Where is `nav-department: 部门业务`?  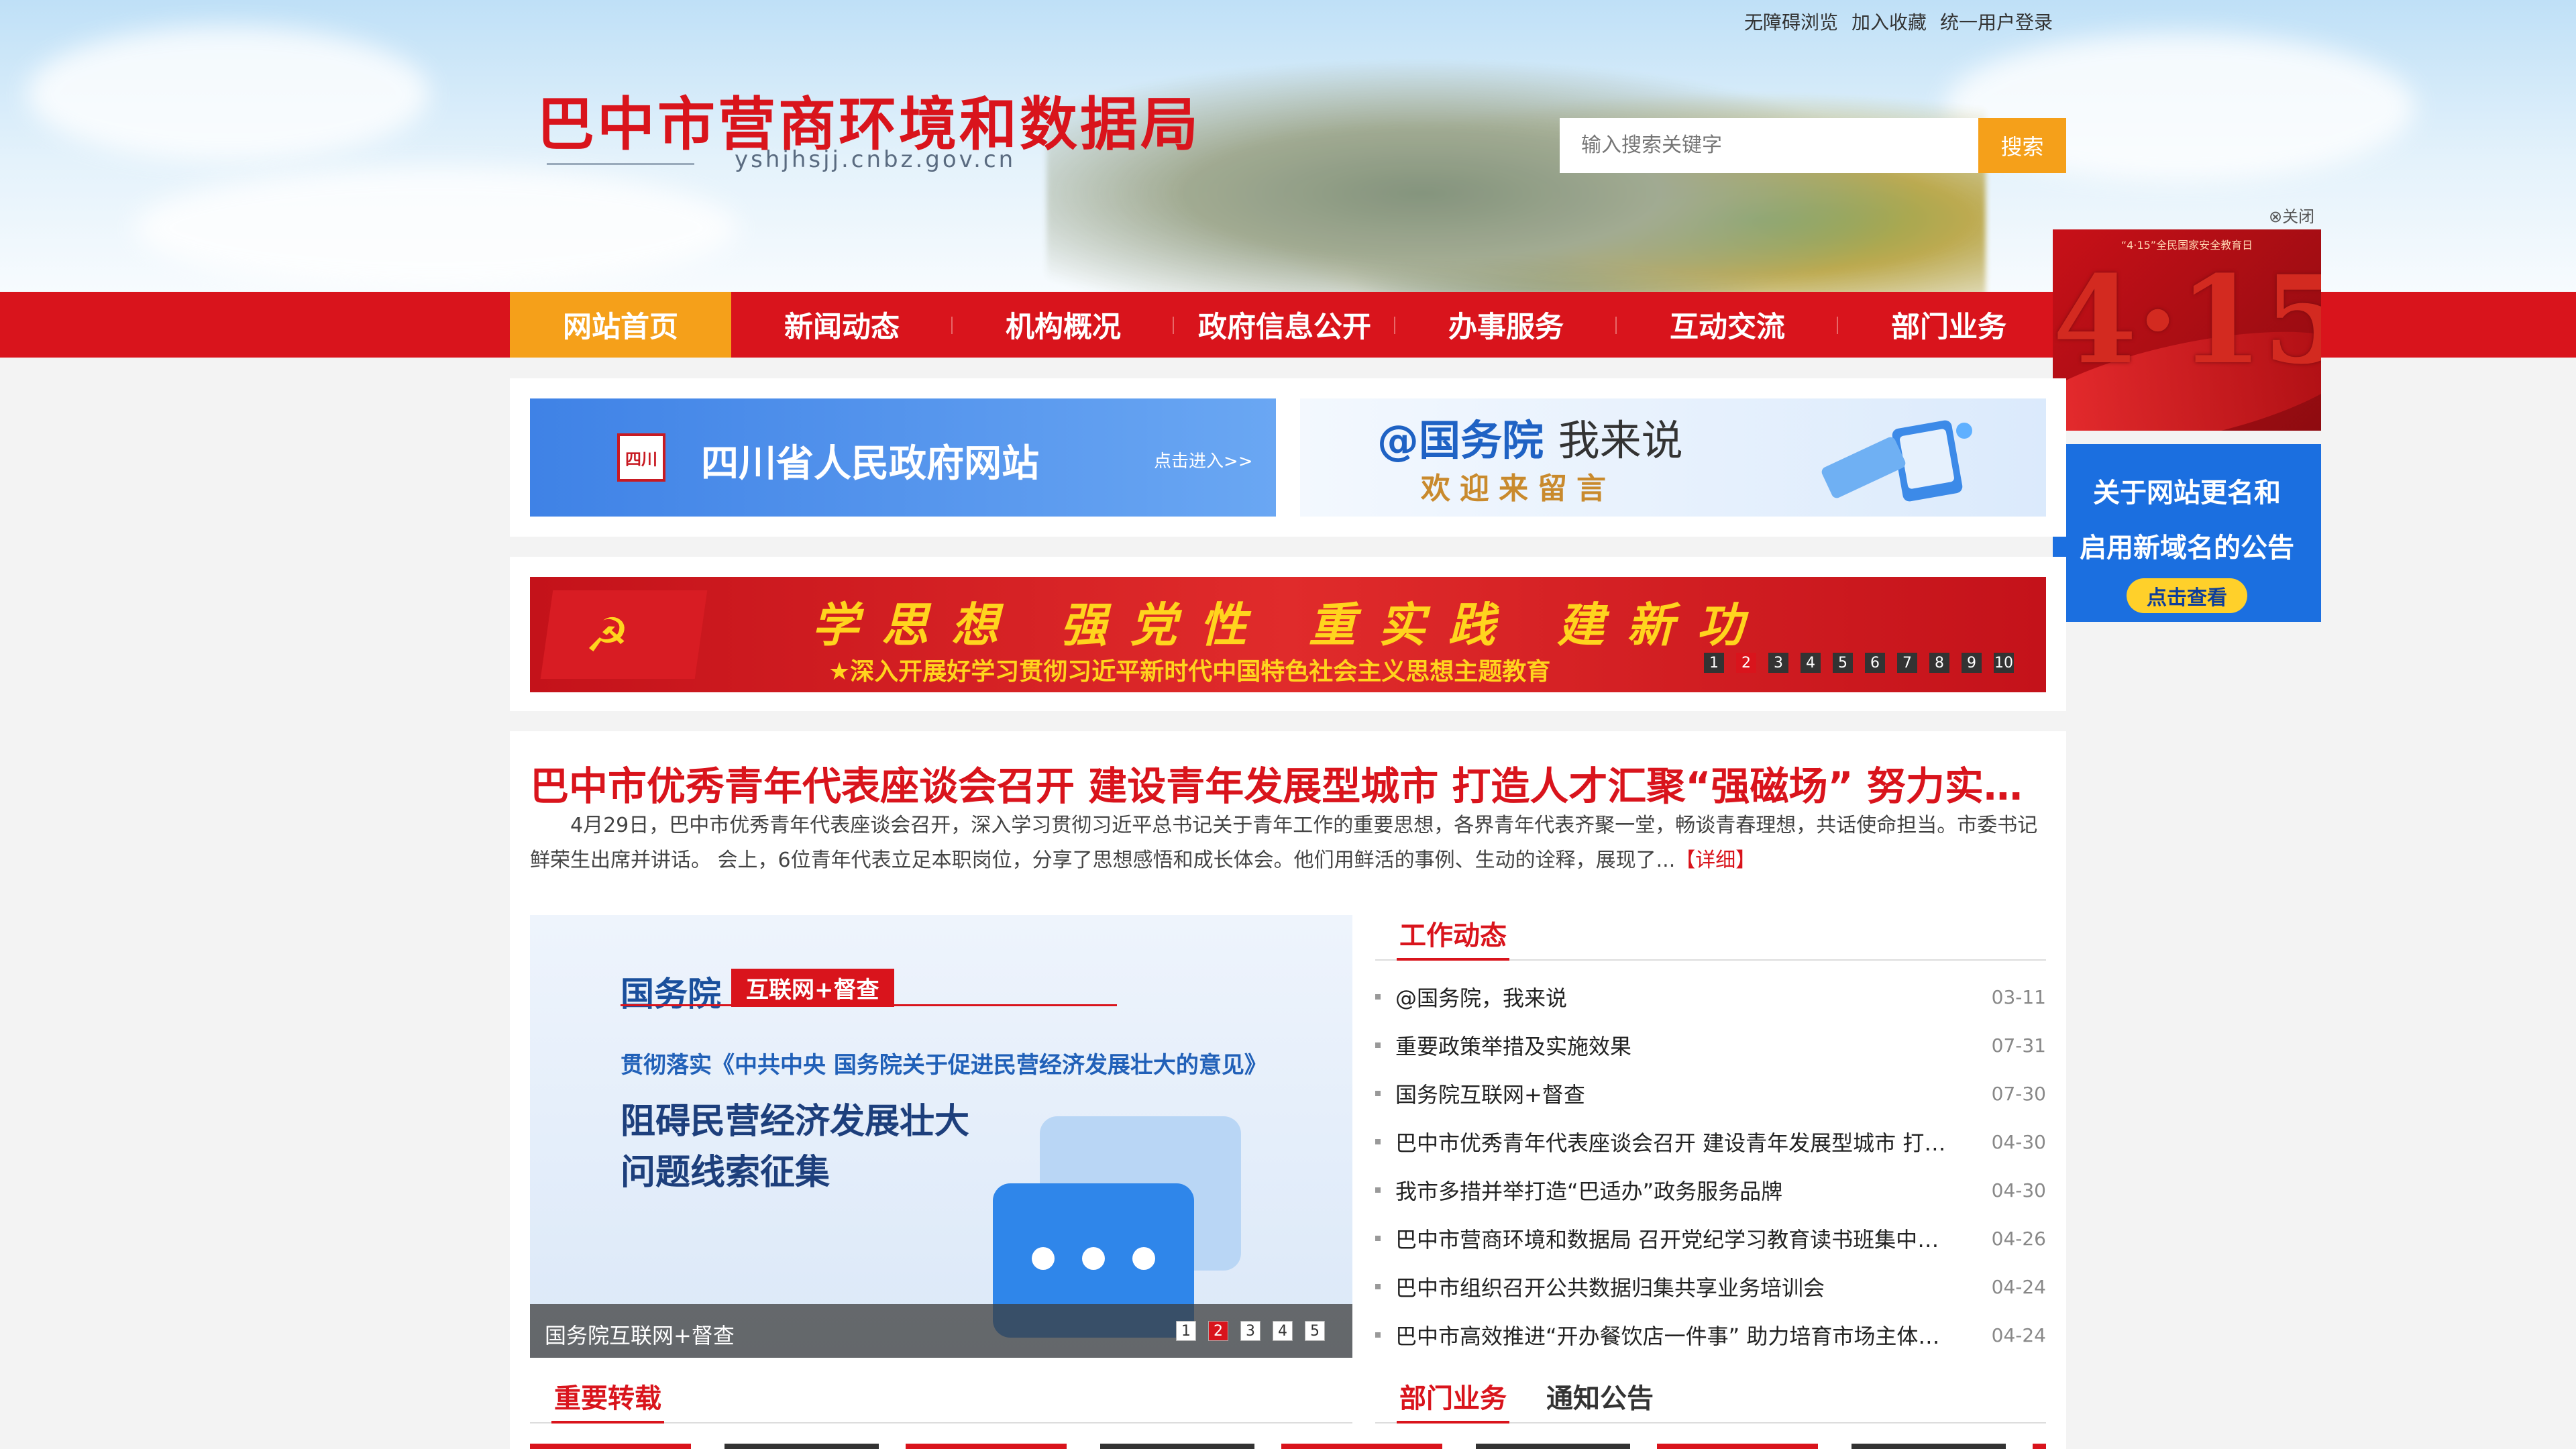
nav-department: 部门业务 is located at coordinates (1948, 325).